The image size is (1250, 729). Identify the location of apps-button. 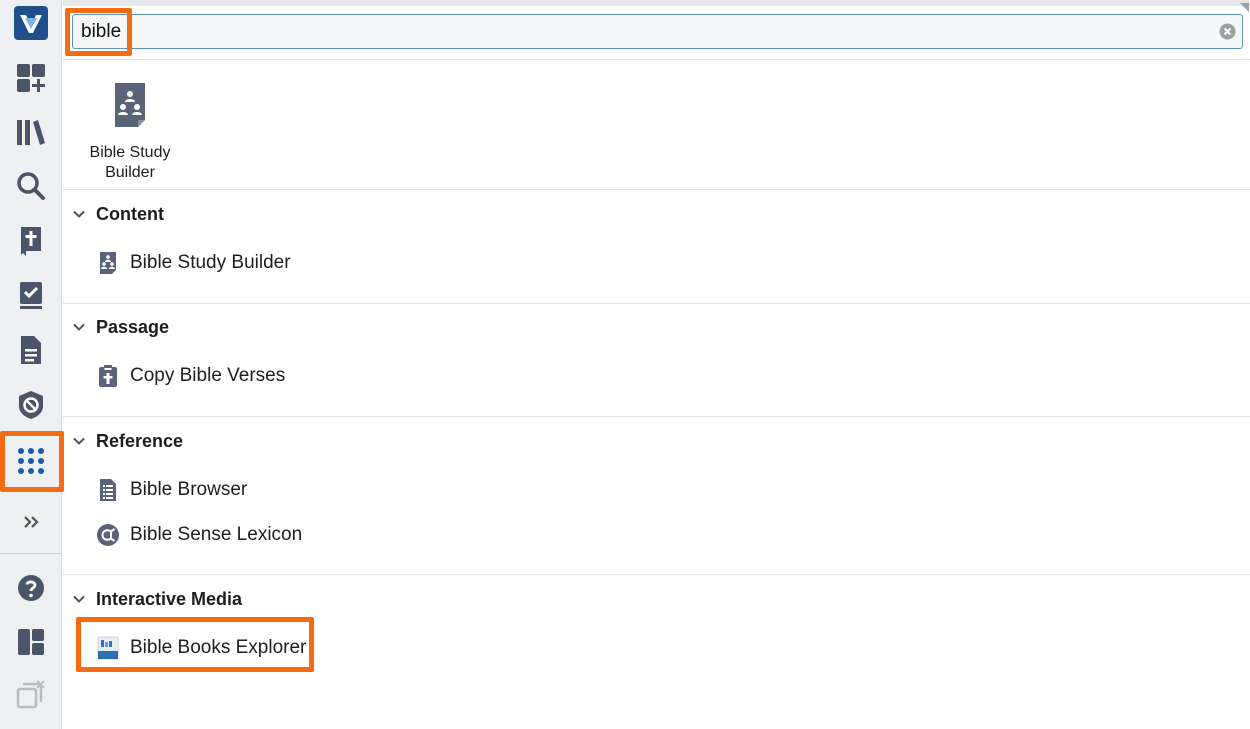
(31, 461).